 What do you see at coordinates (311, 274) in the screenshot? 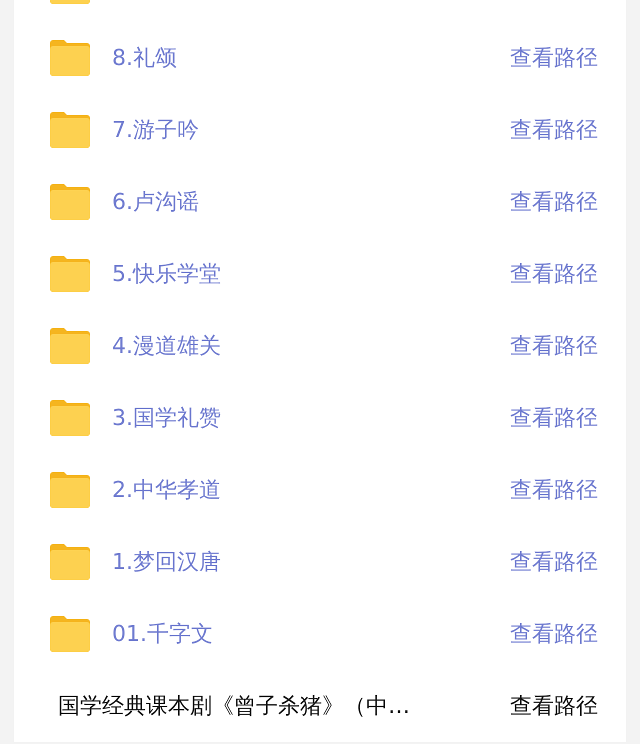
I see `folder-name: 5.快乐学堂` at bounding box center [311, 274].